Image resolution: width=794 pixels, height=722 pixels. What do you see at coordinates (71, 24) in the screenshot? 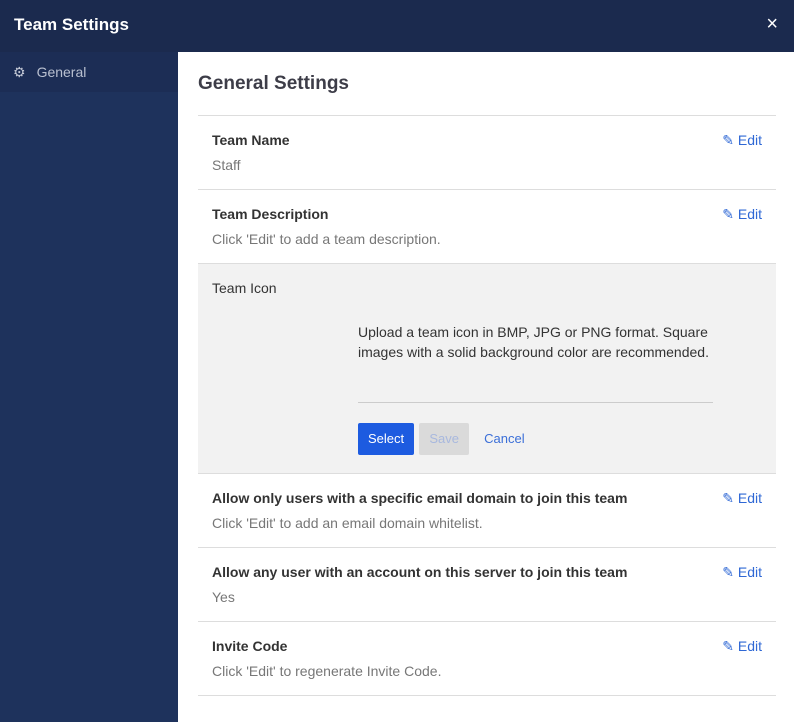
I see `modal-title: Team Settings` at bounding box center [71, 24].